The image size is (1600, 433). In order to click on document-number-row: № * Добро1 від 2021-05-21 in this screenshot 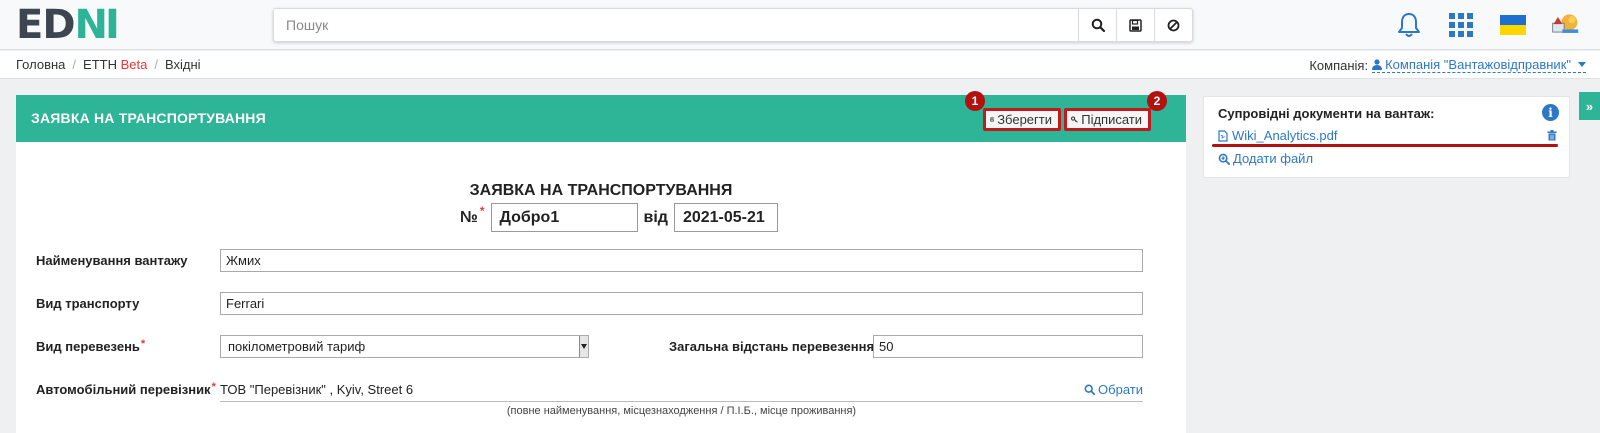, I will do `click(619, 217)`.